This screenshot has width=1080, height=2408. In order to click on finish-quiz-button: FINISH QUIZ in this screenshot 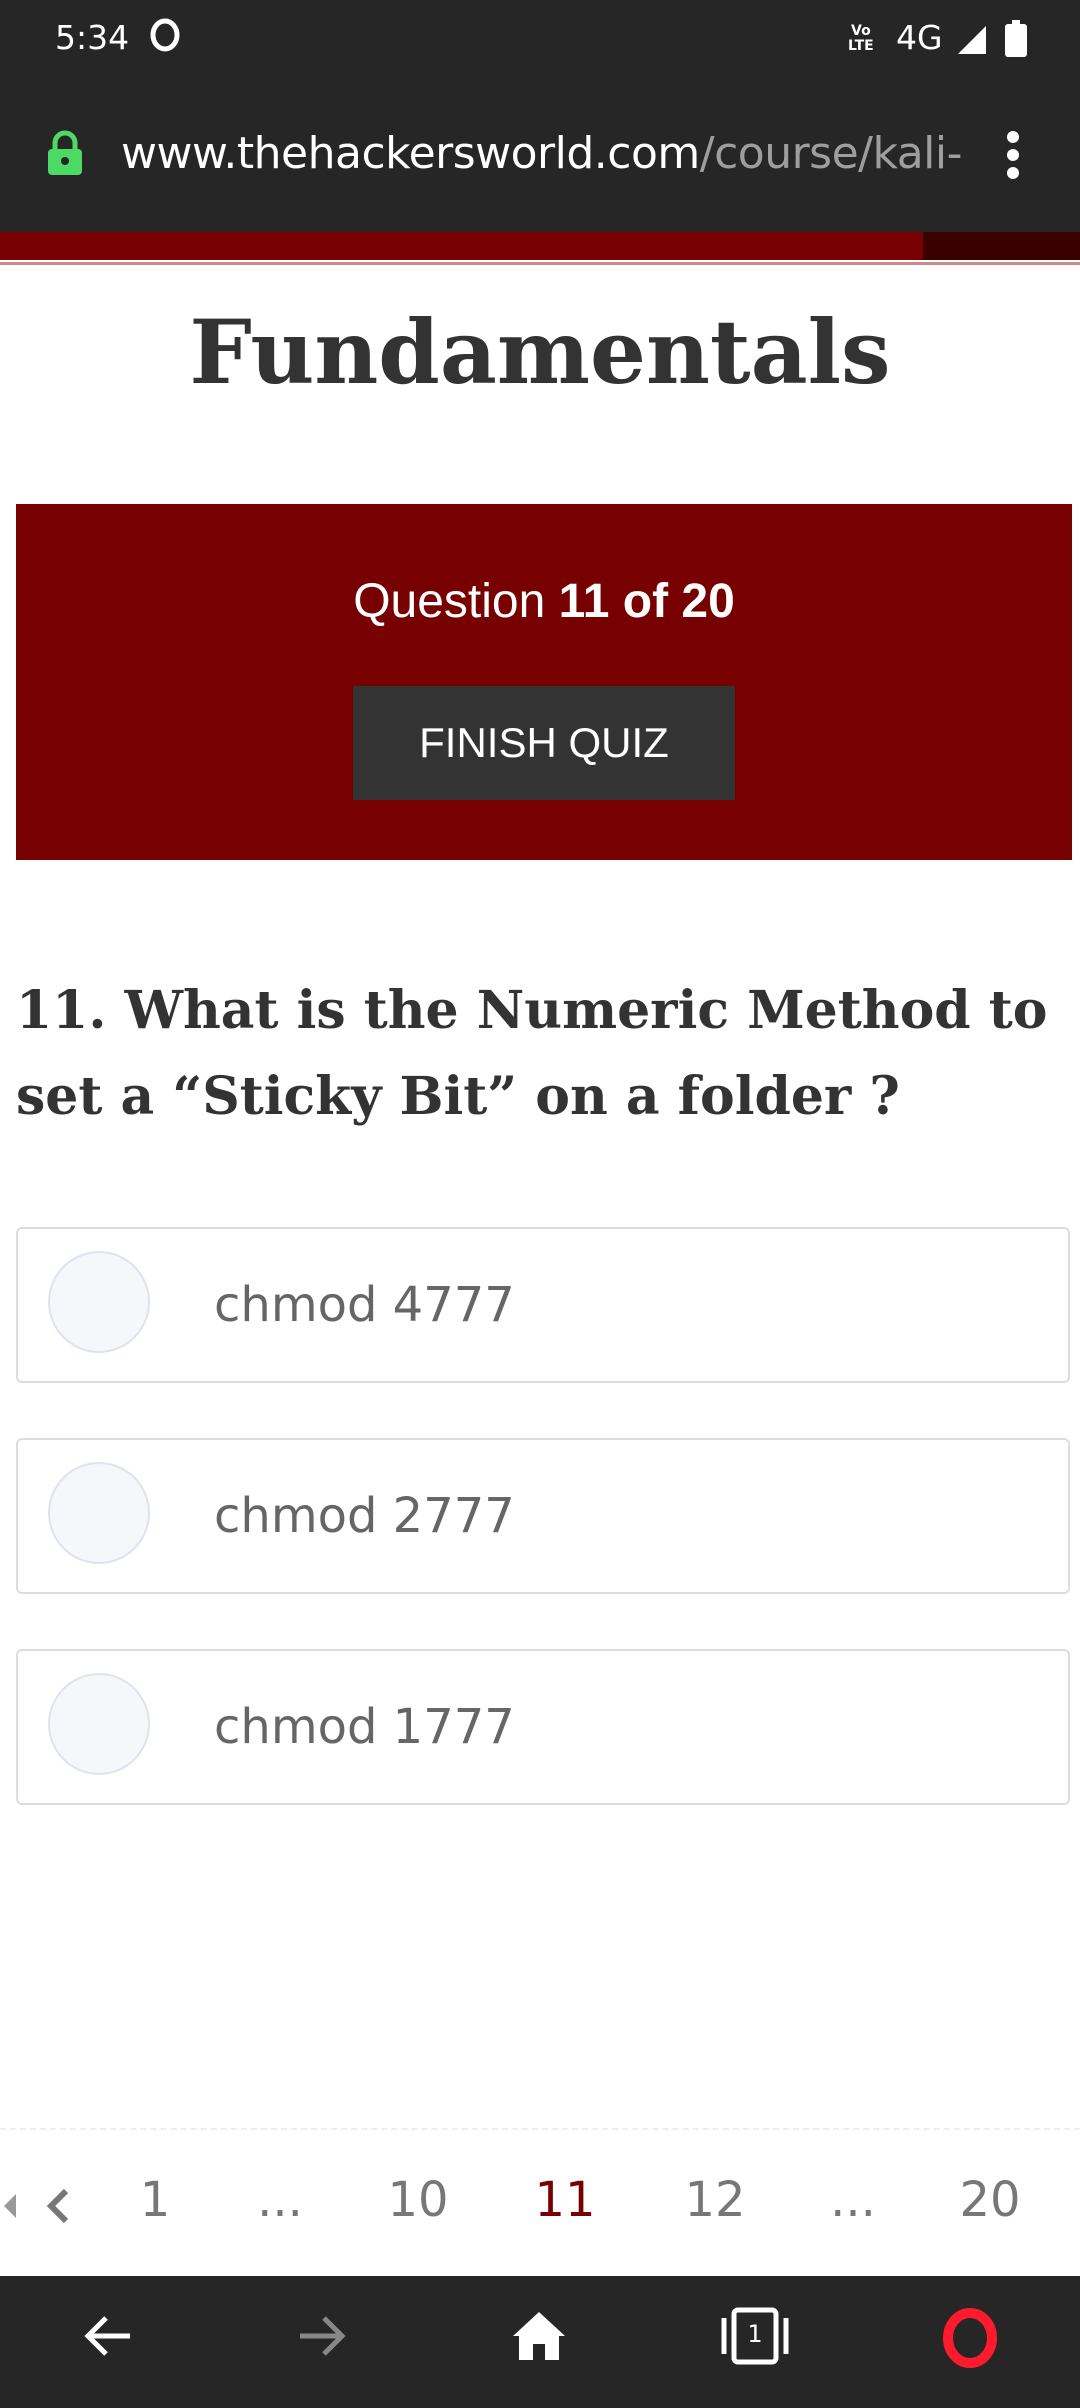, I will do `click(544, 743)`.